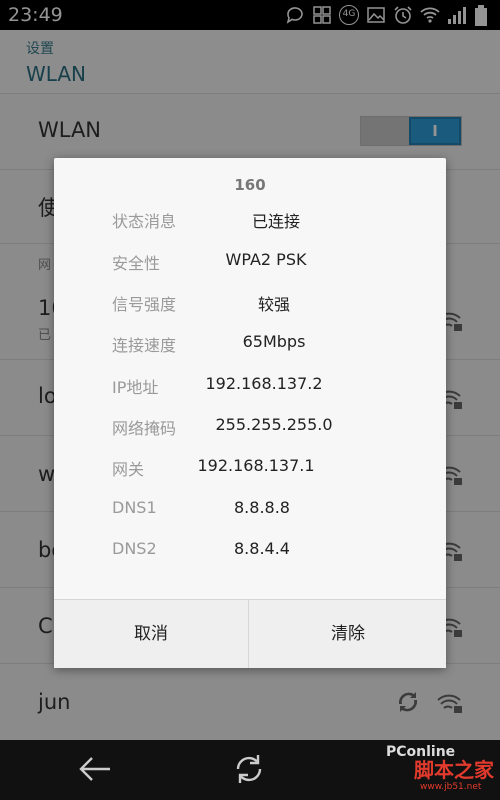 The width and height of the screenshot is (500, 800). Describe the element at coordinates (274, 341) in the screenshot. I see `detail-value: 65Mbps` at that location.